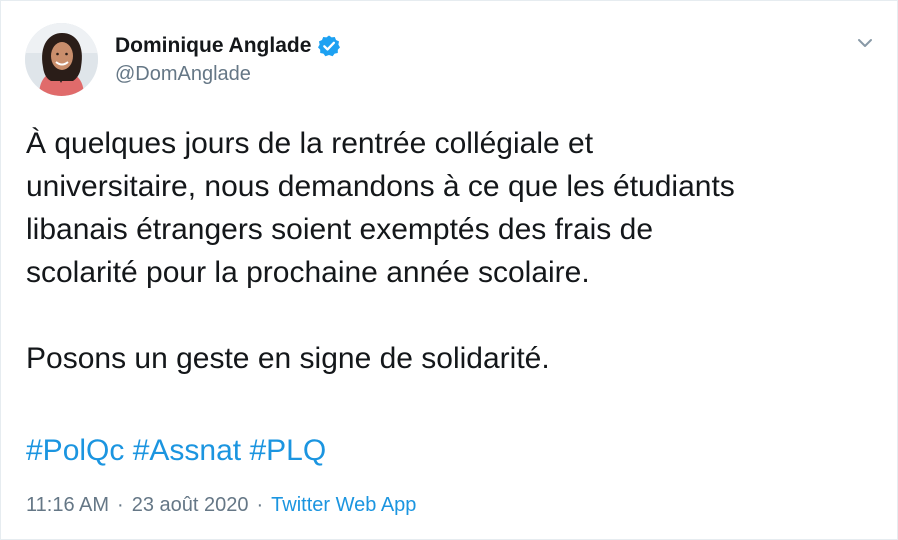 The width and height of the screenshot is (898, 540). Describe the element at coordinates (190, 505) in the screenshot. I see `tweet-date: 23 août 2020` at that location.